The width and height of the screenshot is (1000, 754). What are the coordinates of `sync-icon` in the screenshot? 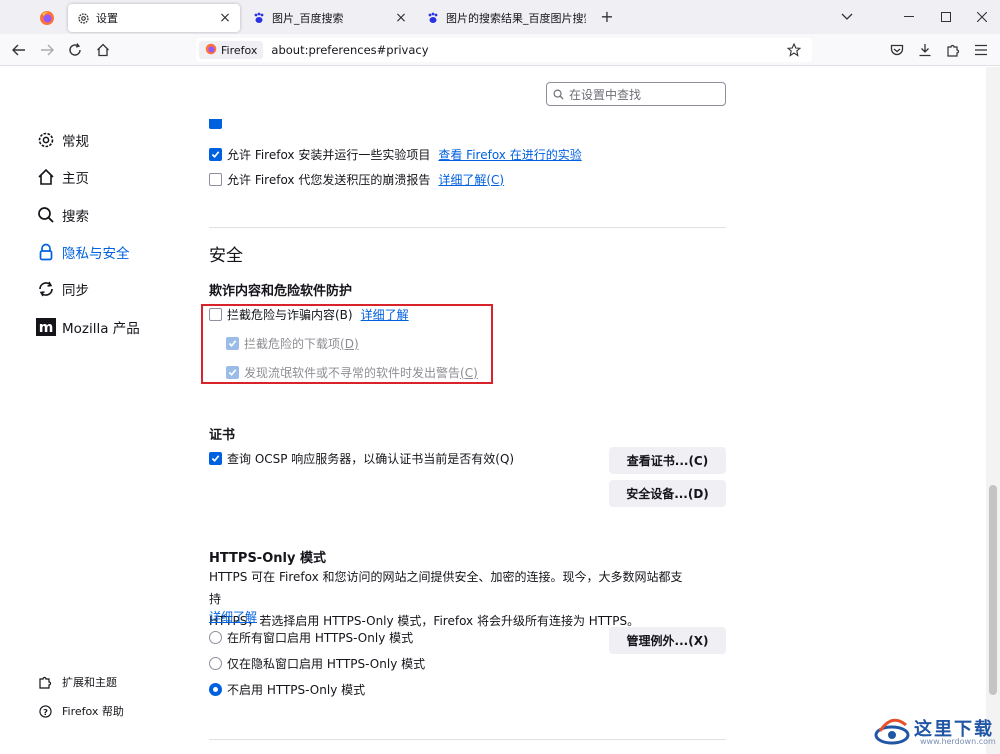 It's located at (46, 289).